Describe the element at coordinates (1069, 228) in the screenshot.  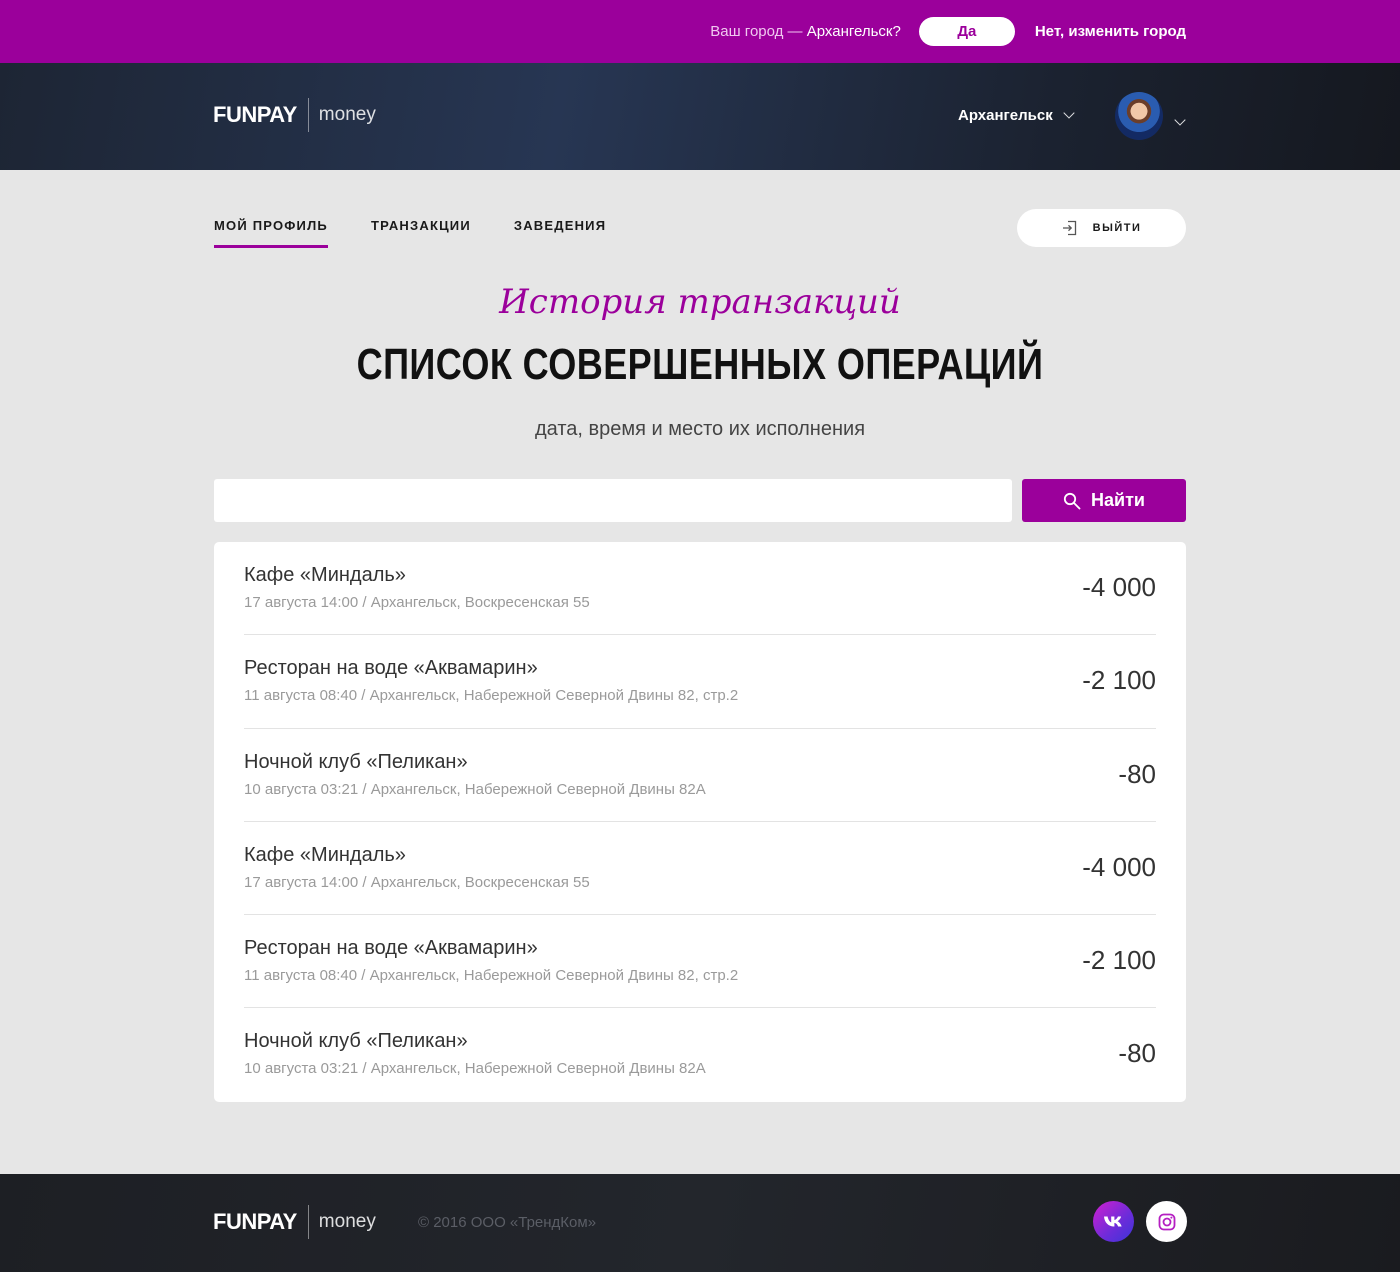
I see `logout-icon` at that location.